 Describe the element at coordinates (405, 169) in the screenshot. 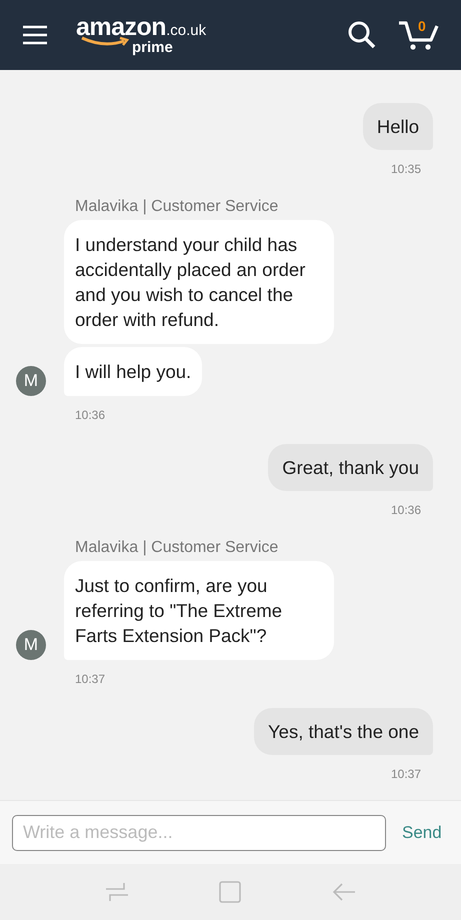

I see `timestamp: 10:35` at that location.